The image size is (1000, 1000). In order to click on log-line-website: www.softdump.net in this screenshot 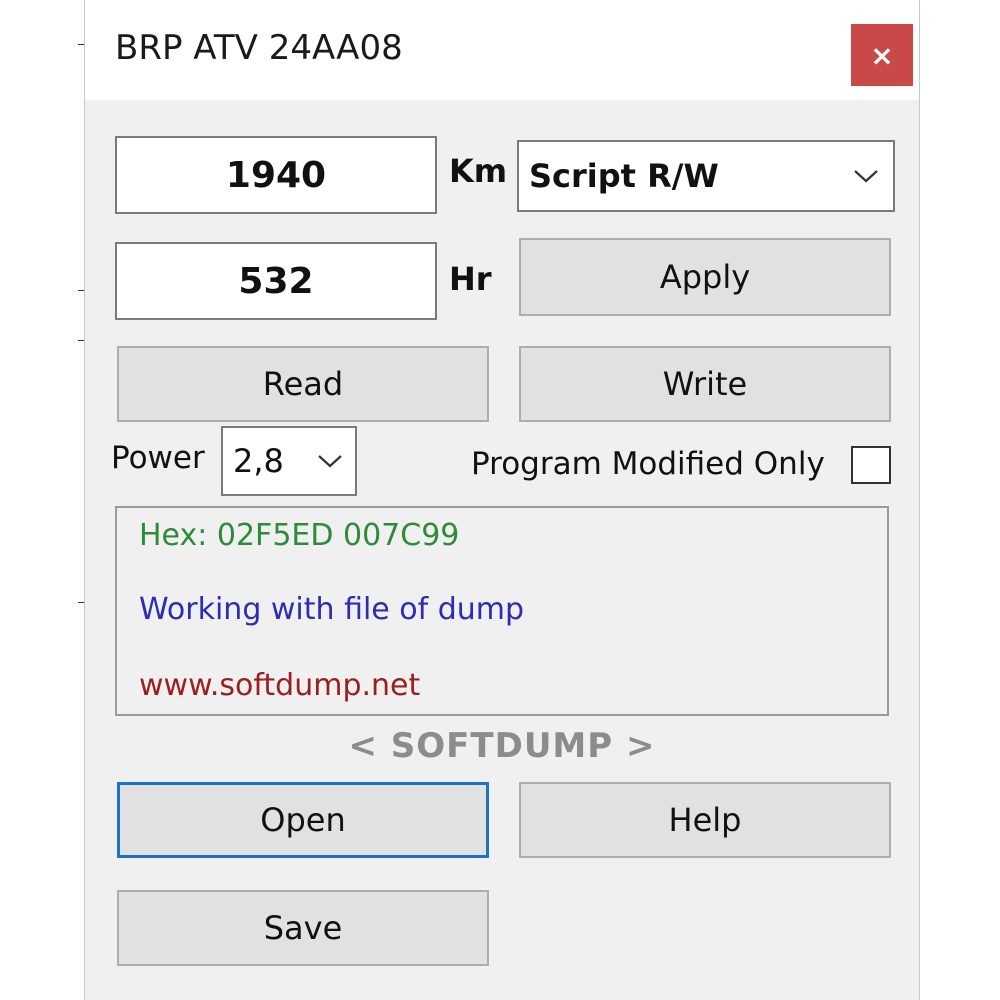, I will do `click(280, 685)`.